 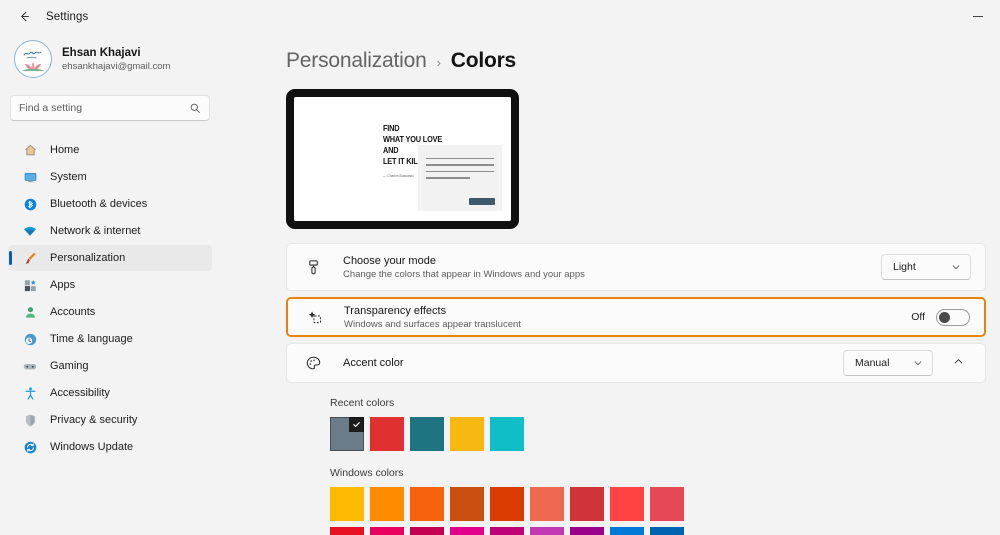 I want to click on breadcrumb-parent: Personalization, so click(x=356, y=61).